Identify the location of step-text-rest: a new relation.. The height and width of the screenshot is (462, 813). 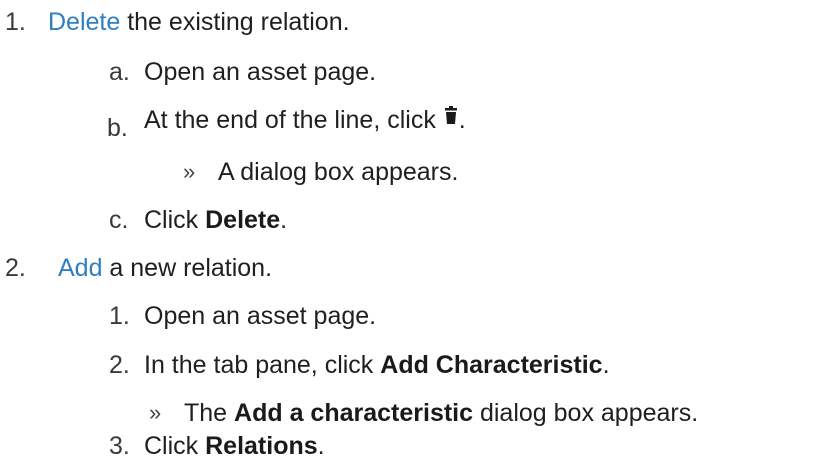
(187, 268).